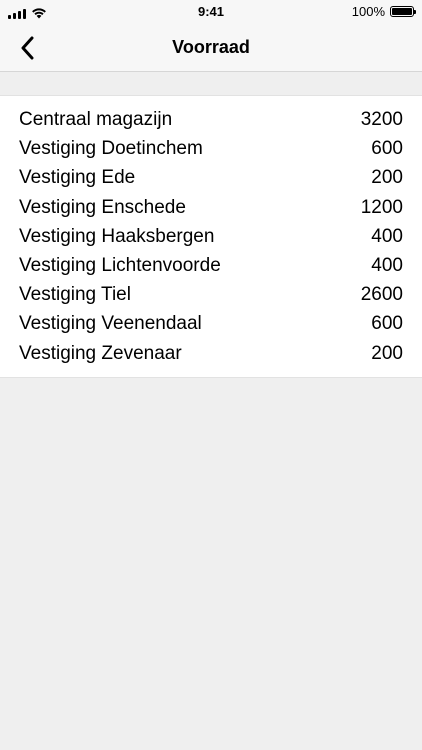 This screenshot has width=422, height=750. I want to click on list-item: Vestiging Ede 200, so click(211, 177).